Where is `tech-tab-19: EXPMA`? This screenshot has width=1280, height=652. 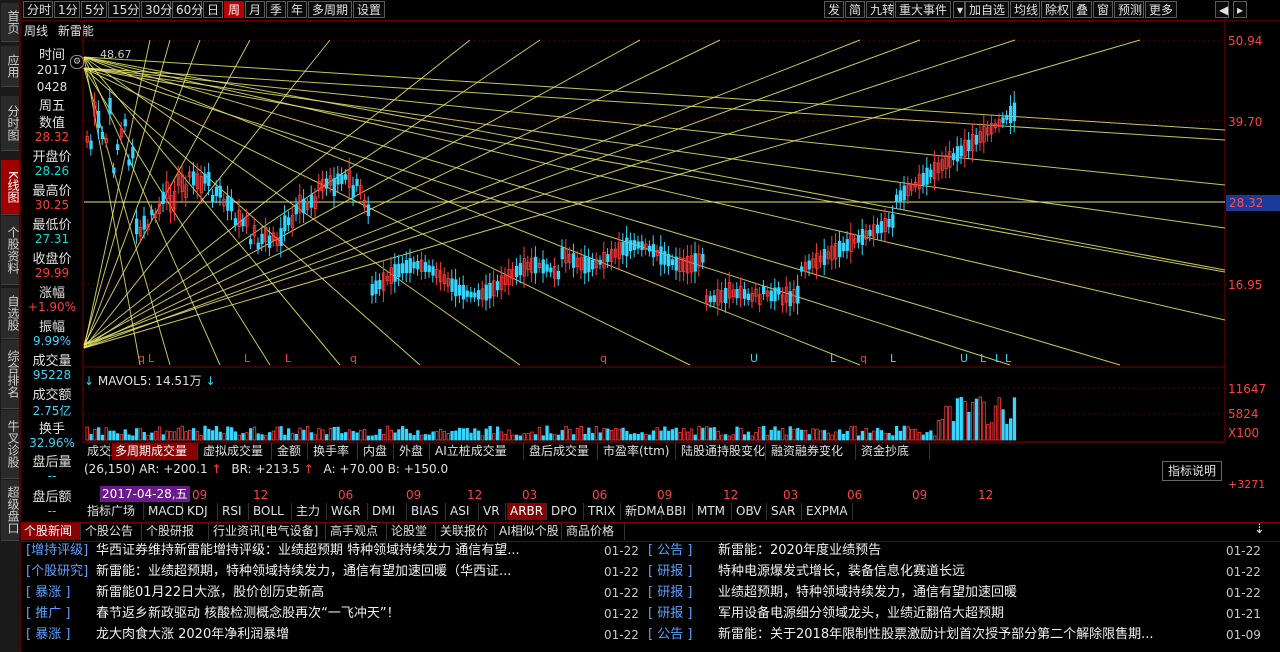
tech-tab-19: EXPMA is located at coordinates (828, 511).